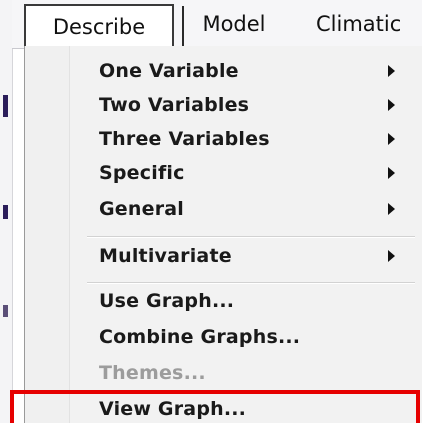  What do you see at coordinates (234, 24) in the screenshot?
I see `menu-model: Model` at bounding box center [234, 24].